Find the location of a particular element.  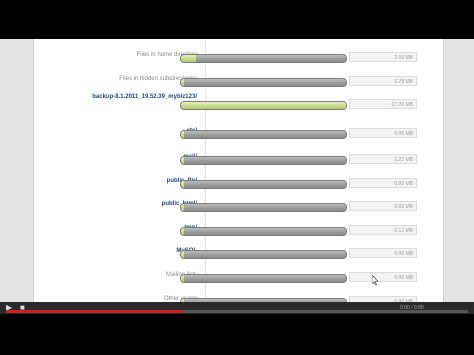

usage-row: public_ftp/0.00 MB is located at coordinates (238, 186).